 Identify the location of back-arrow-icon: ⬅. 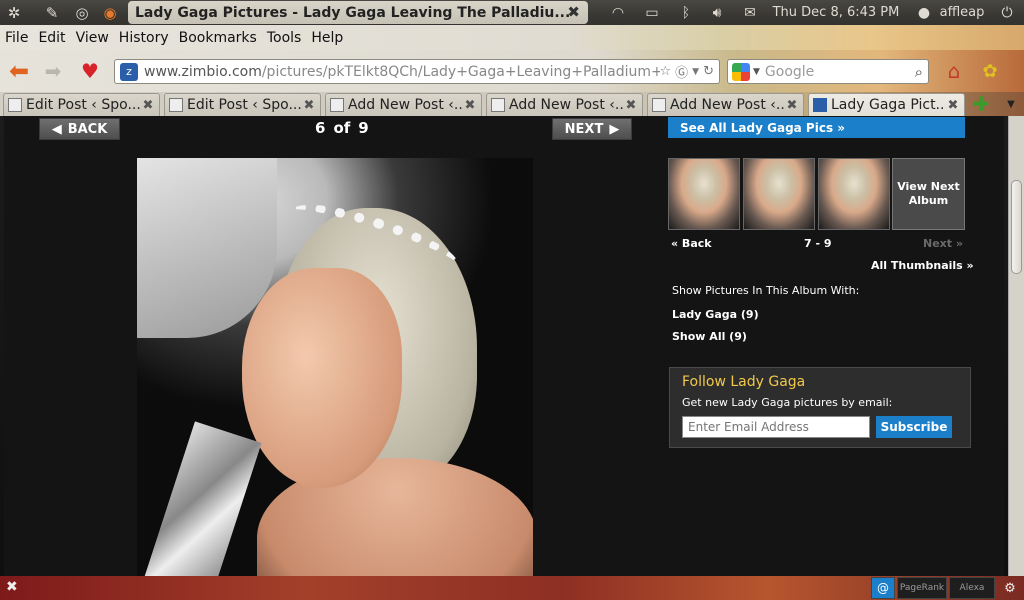
(19, 71).